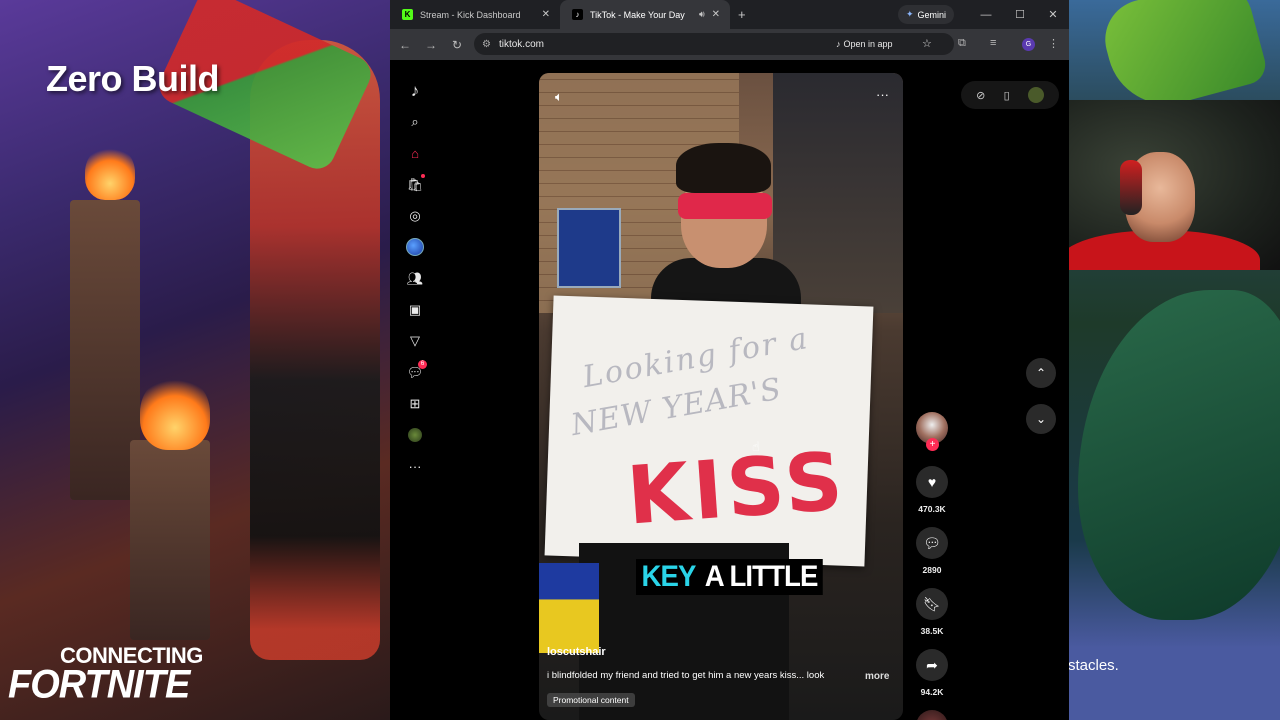 The height and width of the screenshot is (720, 1280). I want to click on mode-title: Zero Build, so click(133, 78).